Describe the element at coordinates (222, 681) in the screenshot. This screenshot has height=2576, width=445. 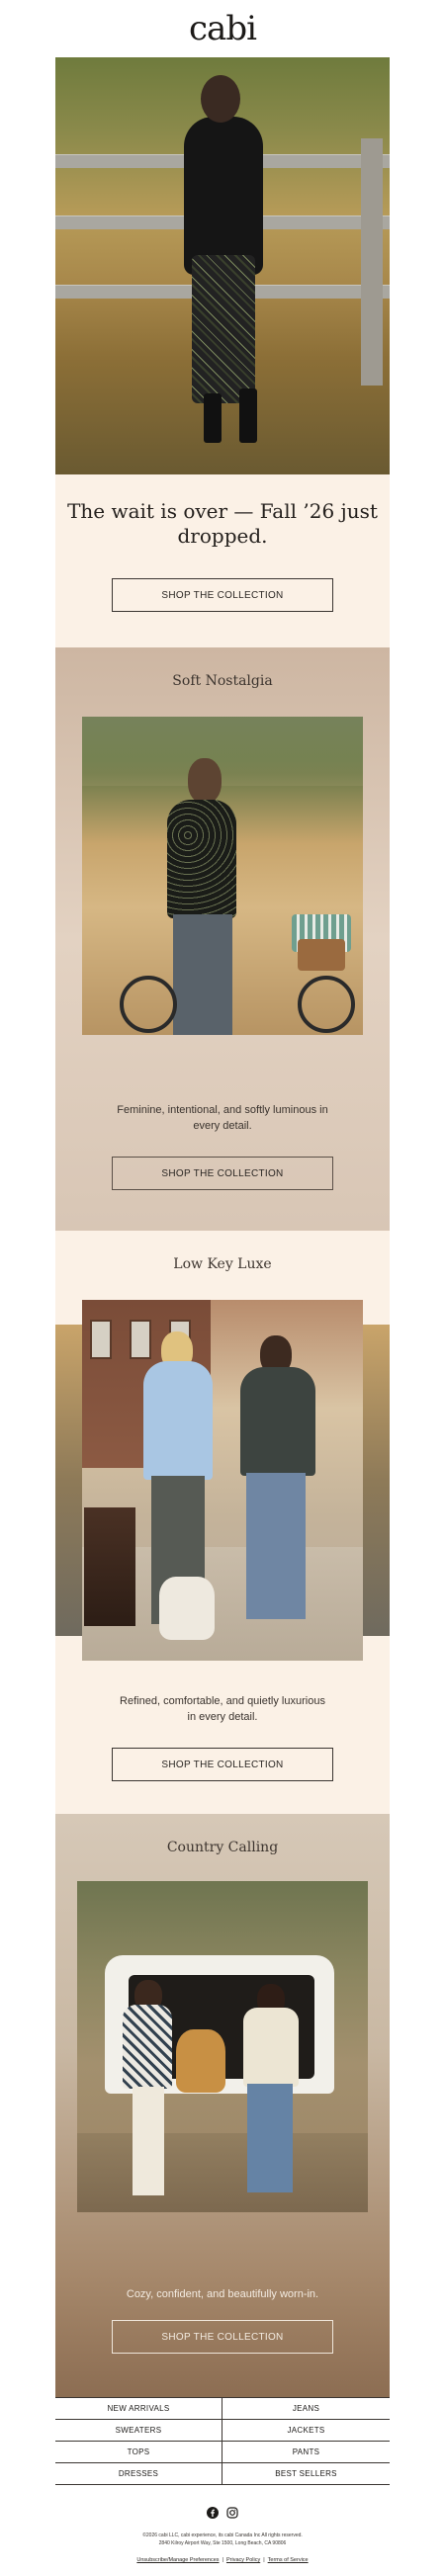
I see `section-title: Soft Nostalgia` at that location.